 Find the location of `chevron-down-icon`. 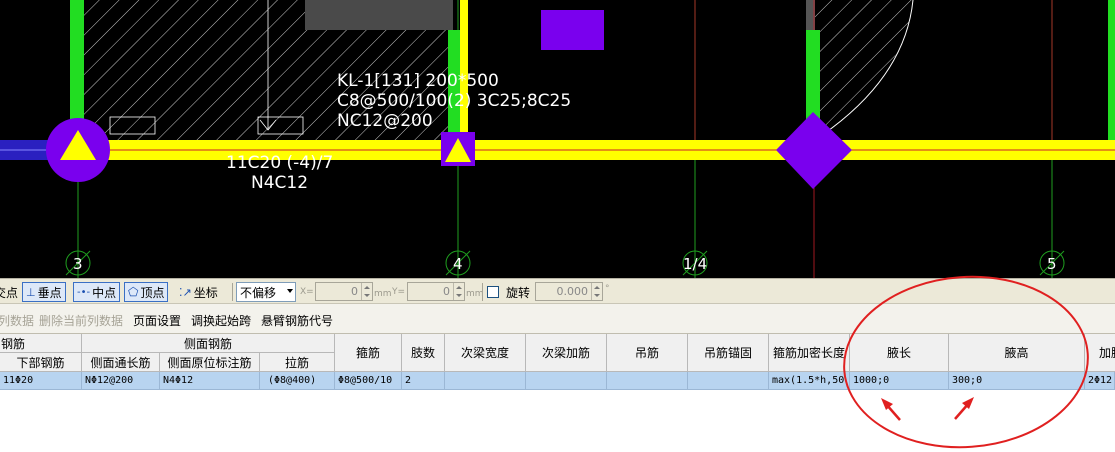

chevron-down-icon is located at coordinates (290, 291).